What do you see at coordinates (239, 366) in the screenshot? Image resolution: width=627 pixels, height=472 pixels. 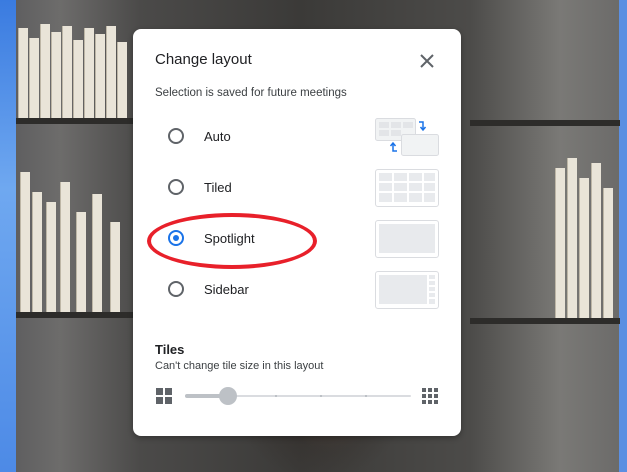 I see `tiles-note: Can't change tile size in this layout` at bounding box center [239, 366].